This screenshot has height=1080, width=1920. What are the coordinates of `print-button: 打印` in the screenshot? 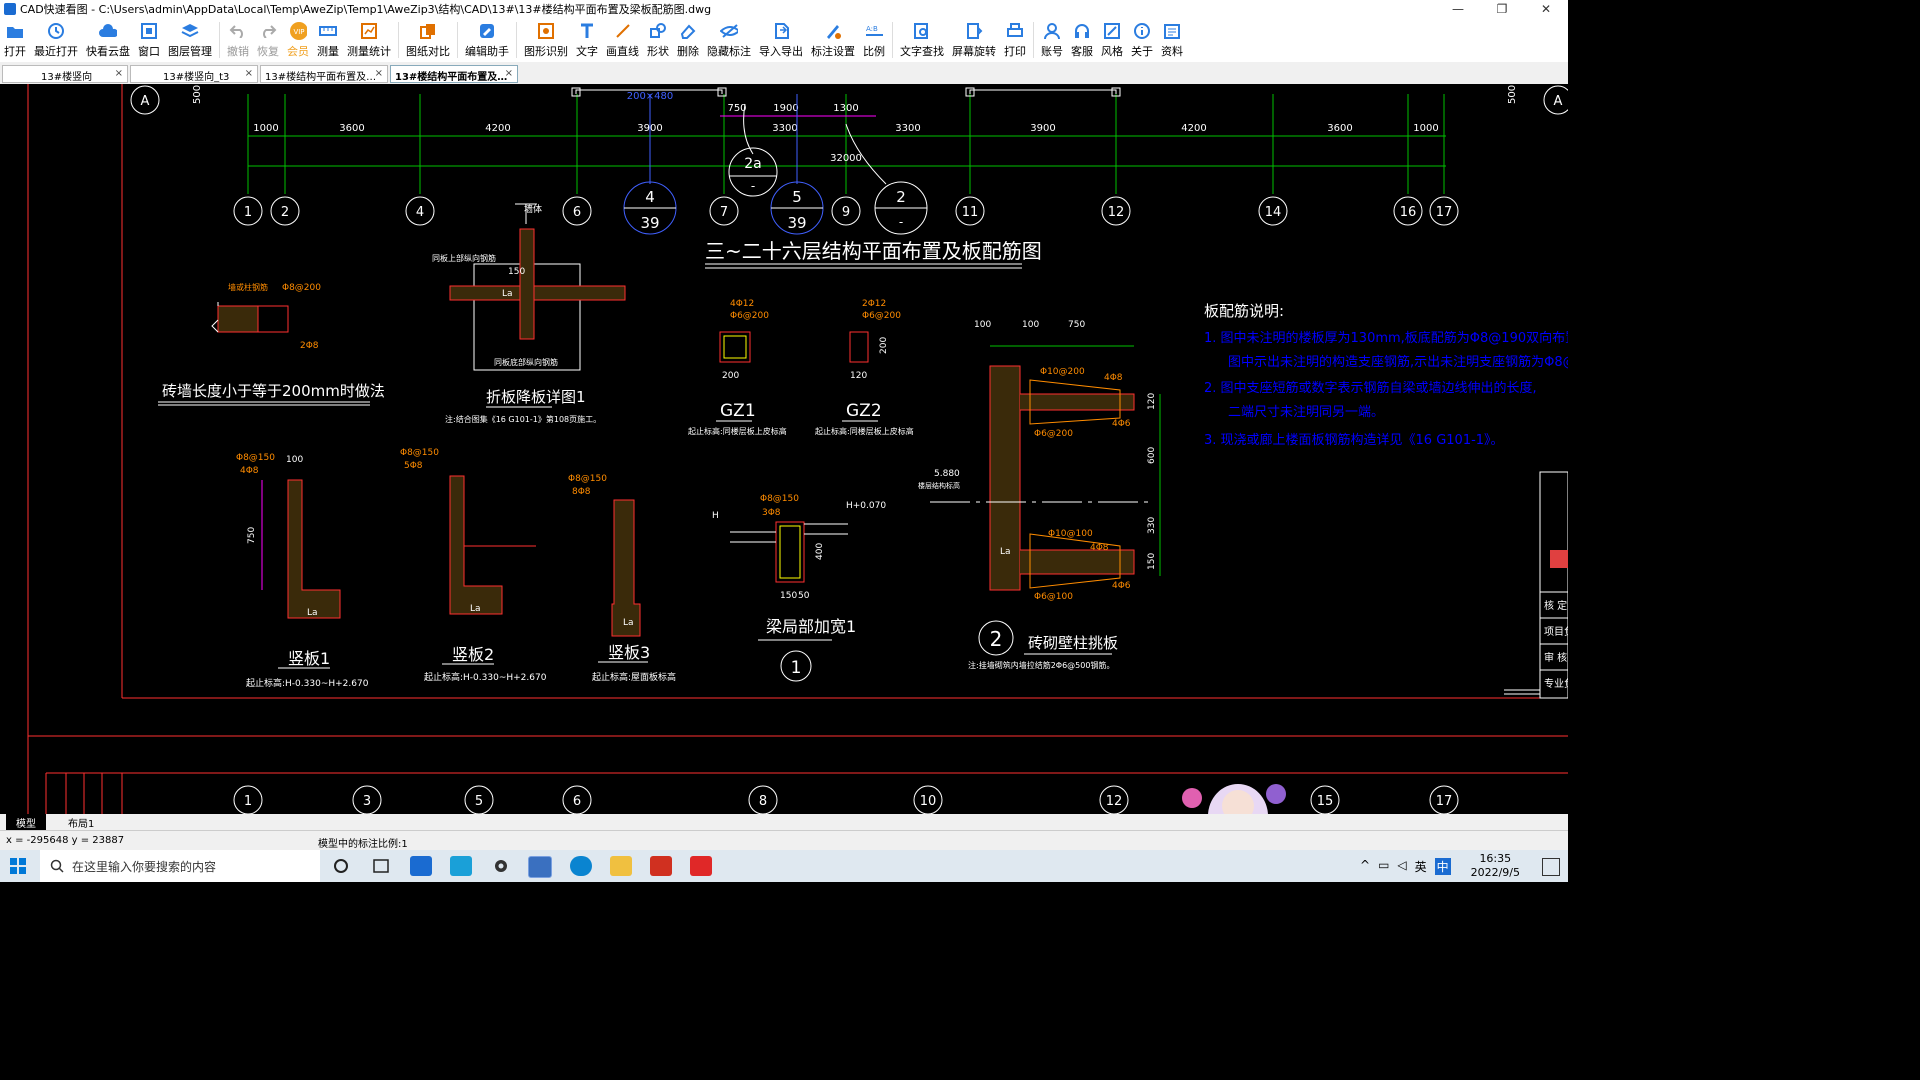 It's located at (1015, 40).